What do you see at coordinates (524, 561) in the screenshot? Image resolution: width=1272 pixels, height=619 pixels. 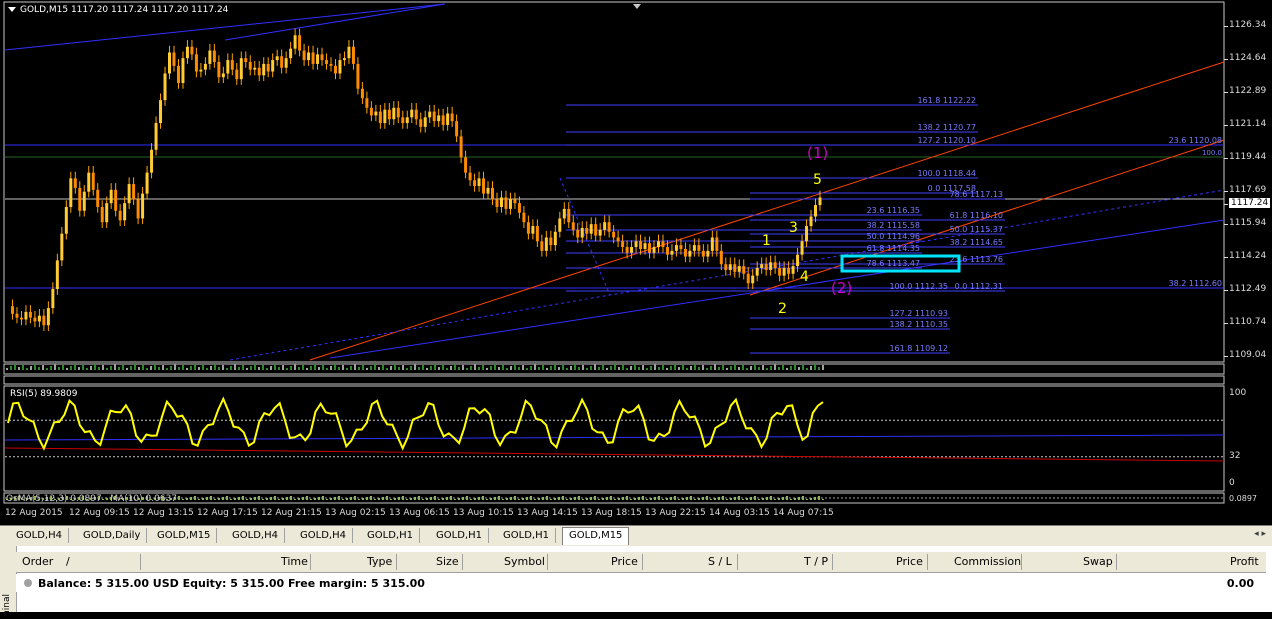 I see `col-symbol: Symbol` at bounding box center [524, 561].